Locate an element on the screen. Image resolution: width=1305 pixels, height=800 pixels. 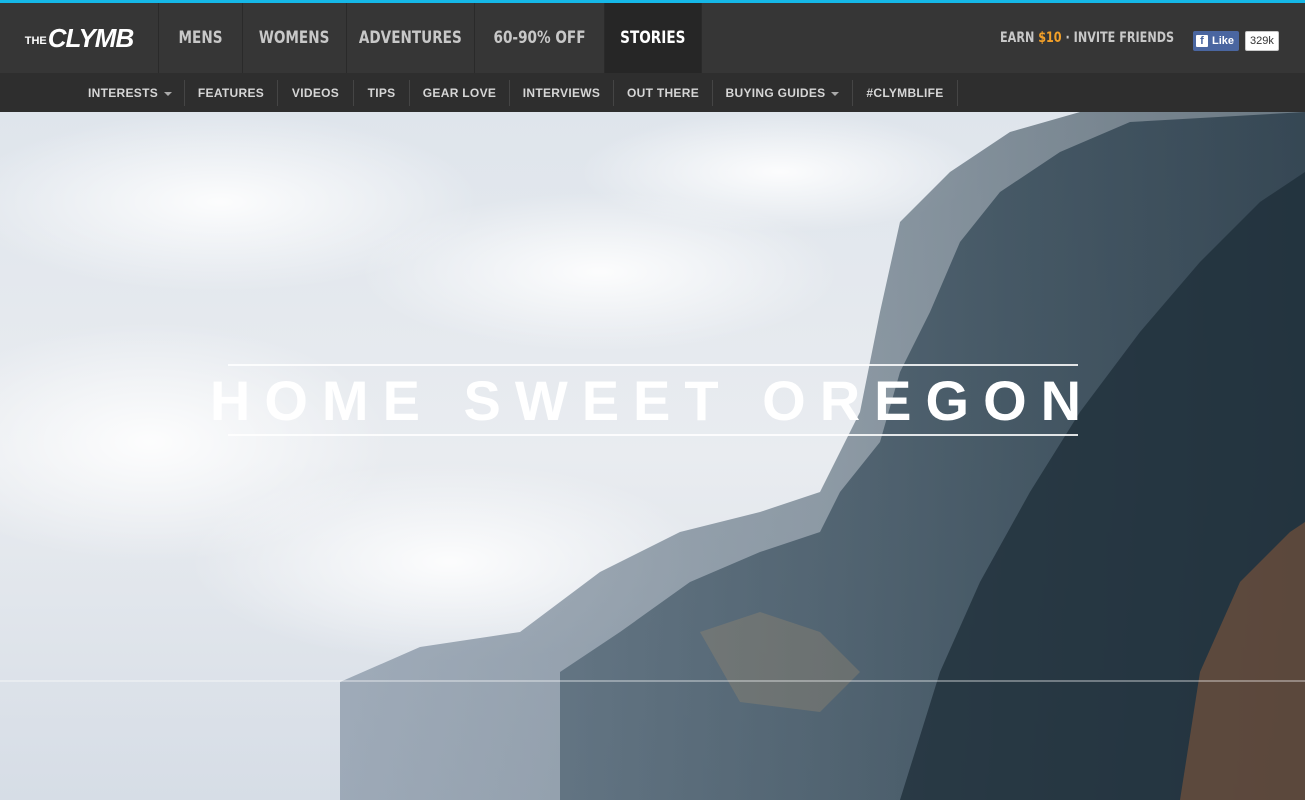
facebook-like-count: 329k is located at coordinates (1262, 41).